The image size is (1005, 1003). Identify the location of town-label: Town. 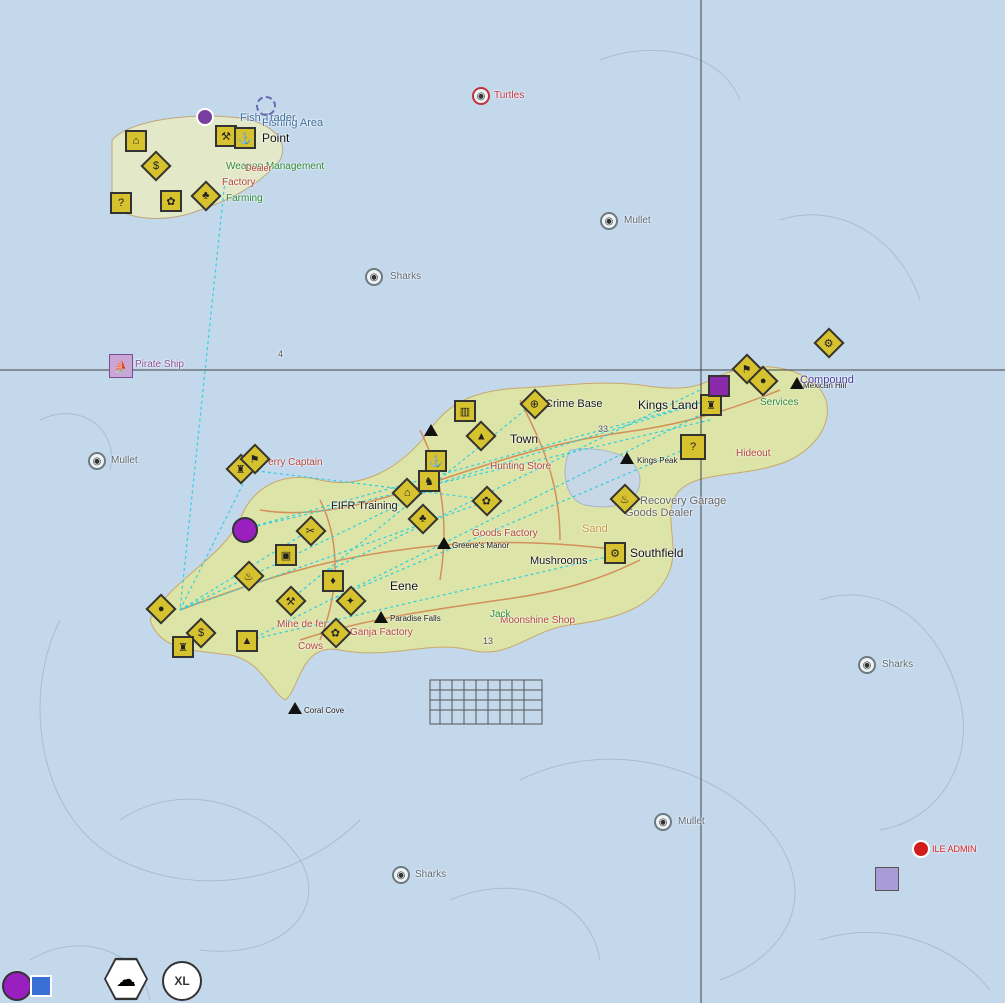
(524, 439).